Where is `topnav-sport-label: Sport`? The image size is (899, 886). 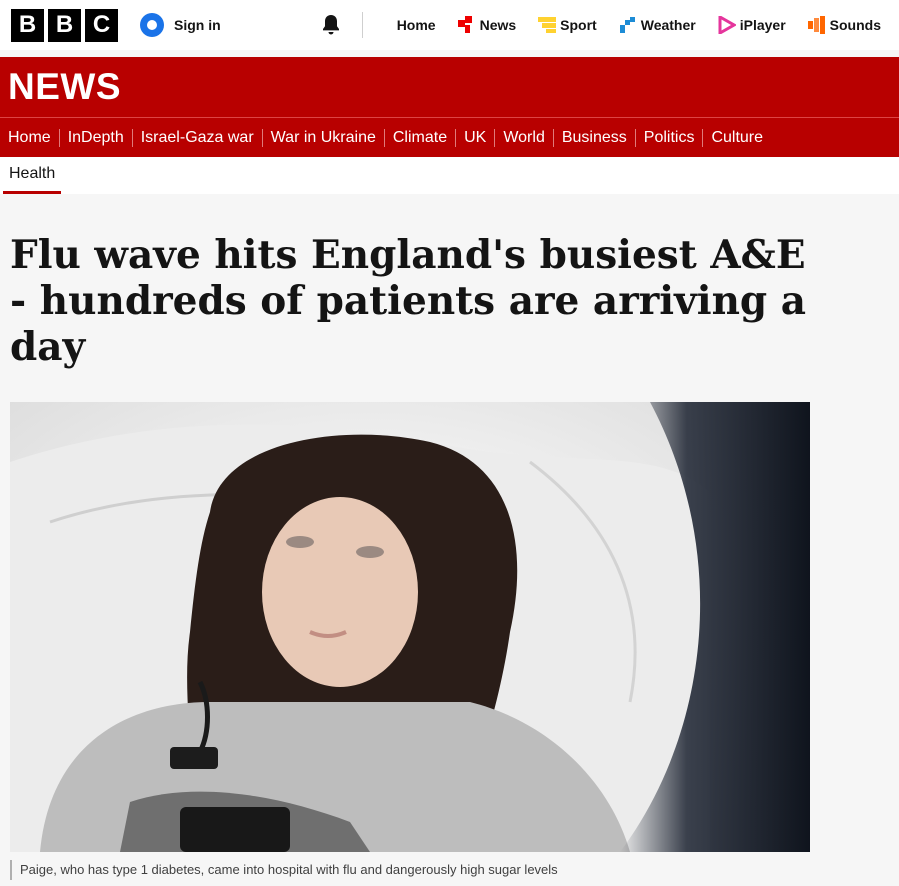
topnav-sport-label: Sport is located at coordinates (578, 25).